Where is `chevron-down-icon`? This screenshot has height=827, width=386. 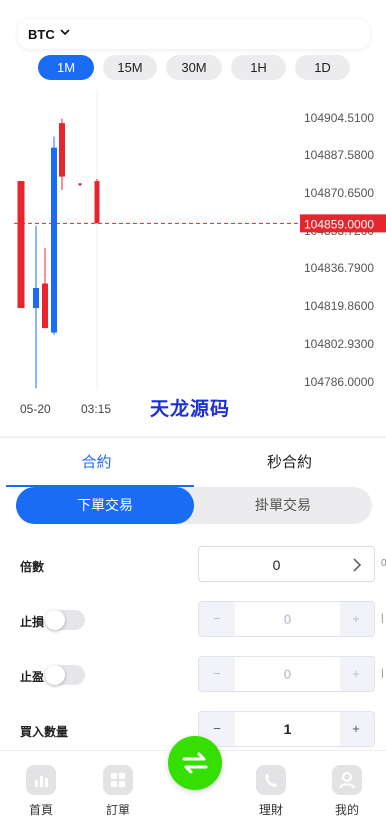 chevron-down-icon is located at coordinates (65, 32).